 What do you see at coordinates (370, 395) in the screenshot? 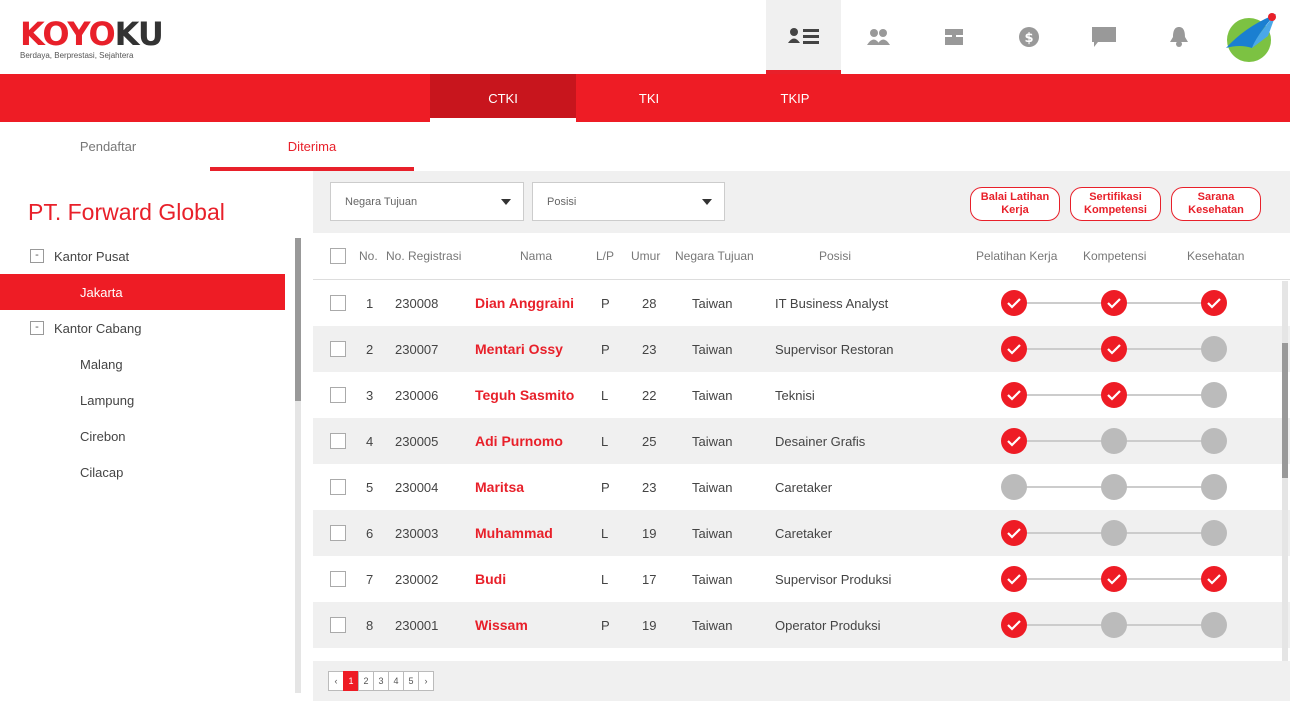
I see `row-number: 3` at bounding box center [370, 395].